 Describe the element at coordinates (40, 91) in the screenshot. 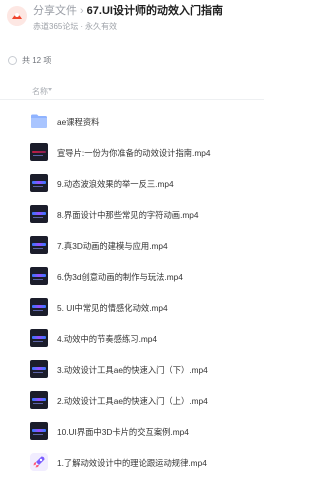

I see `column-name-label: 名称` at that location.